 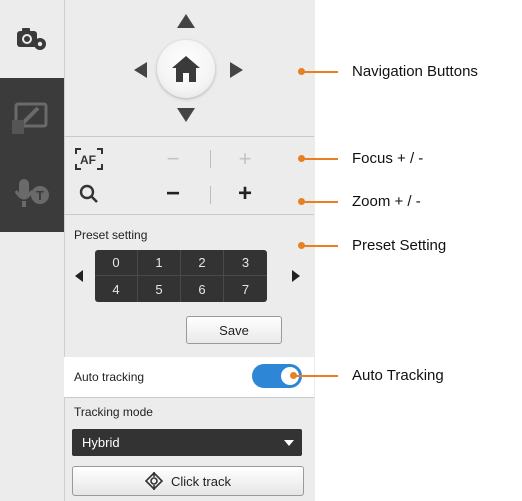 What do you see at coordinates (415, 71) in the screenshot?
I see `callout-navigation: Navigation Buttons` at bounding box center [415, 71].